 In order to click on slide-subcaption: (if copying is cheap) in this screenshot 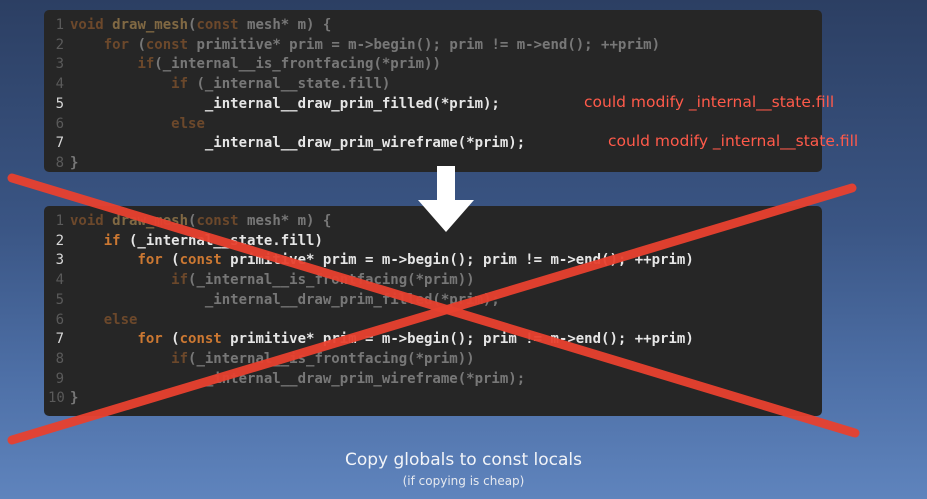, I will do `click(463, 481)`.